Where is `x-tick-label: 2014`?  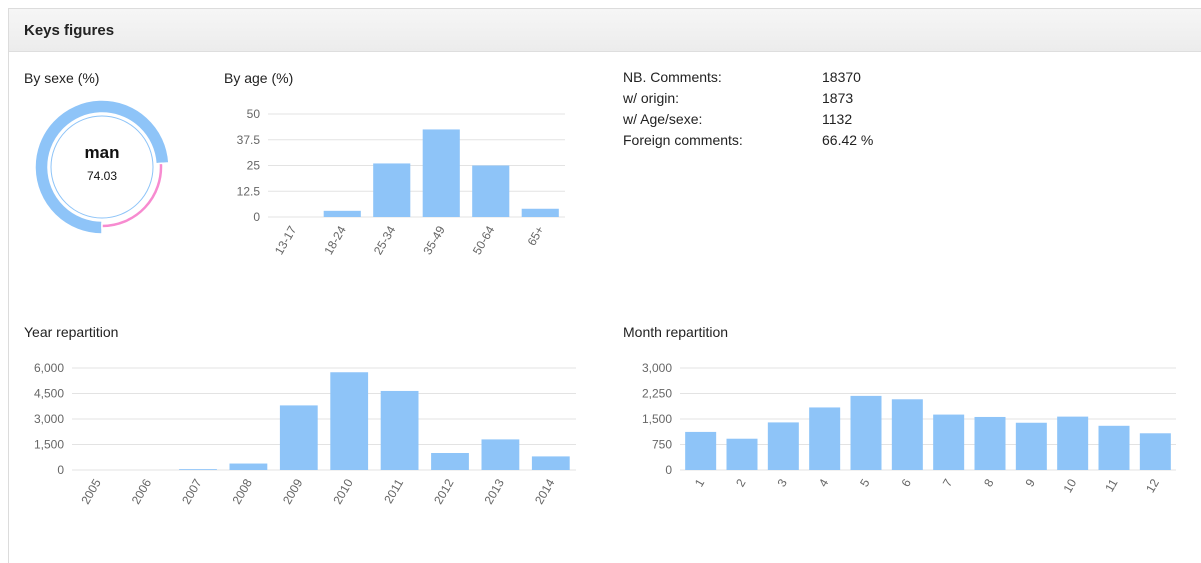
x-tick-label: 2014 is located at coordinates (545, 491).